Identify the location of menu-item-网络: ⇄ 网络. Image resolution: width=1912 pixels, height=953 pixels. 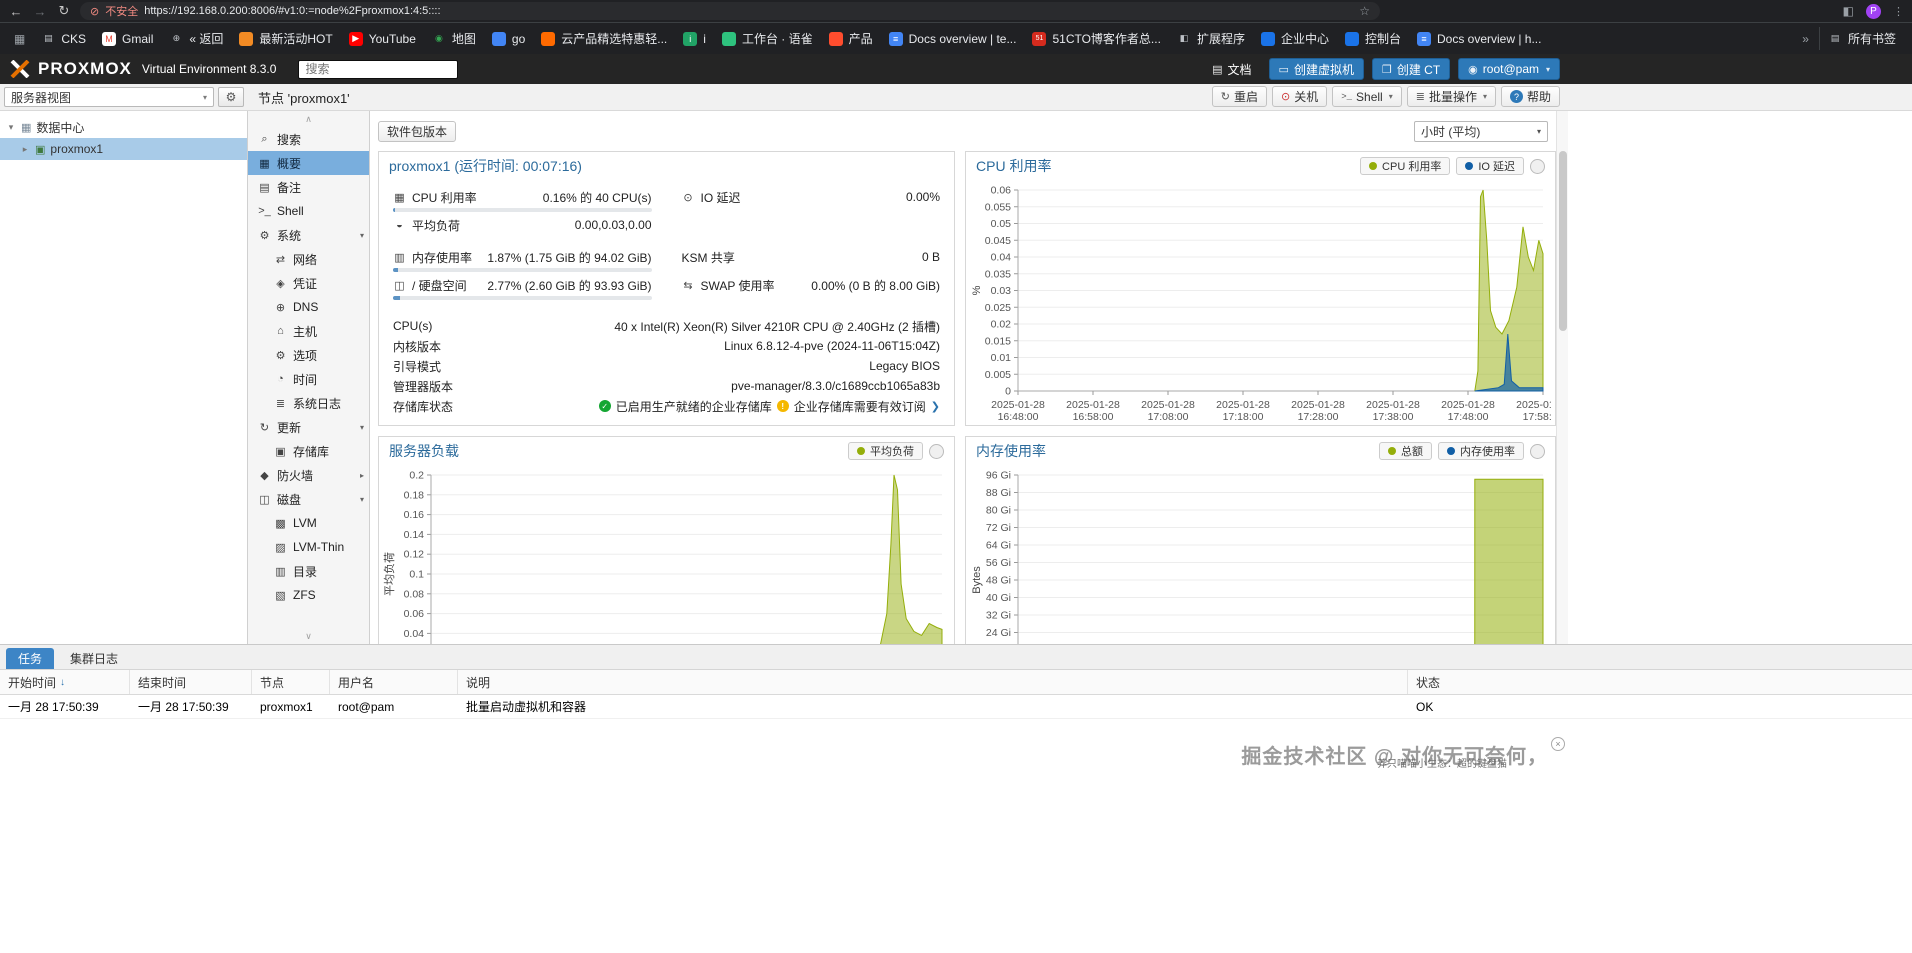
(308, 259).